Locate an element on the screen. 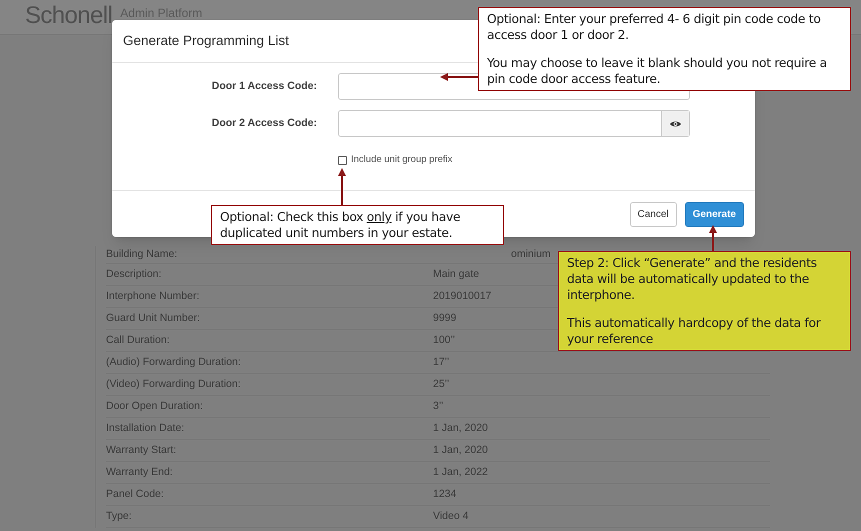 The height and width of the screenshot is (531, 861). detail-label: Installation Date: is located at coordinates (146, 428).